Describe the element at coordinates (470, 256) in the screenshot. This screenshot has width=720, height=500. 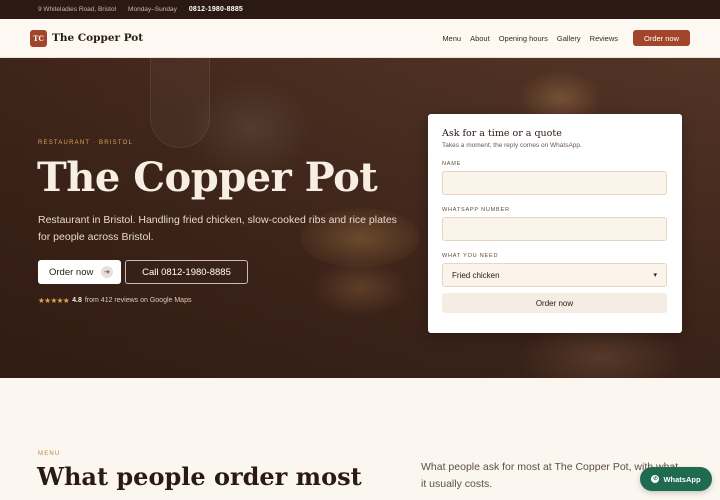
I see `need-label: WHAT YOU NEED` at that location.